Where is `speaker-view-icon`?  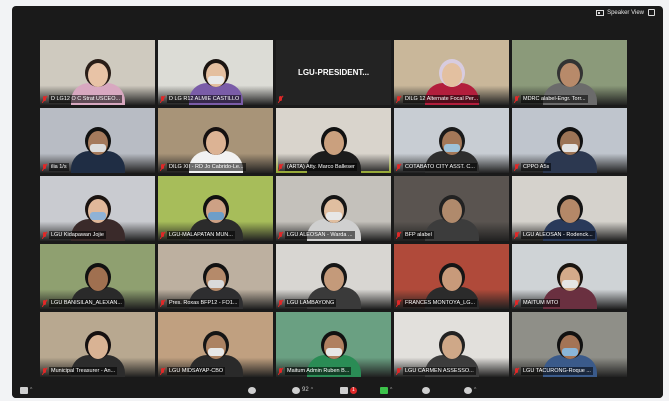
speaker-view-icon is located at coordinates (600, 12).